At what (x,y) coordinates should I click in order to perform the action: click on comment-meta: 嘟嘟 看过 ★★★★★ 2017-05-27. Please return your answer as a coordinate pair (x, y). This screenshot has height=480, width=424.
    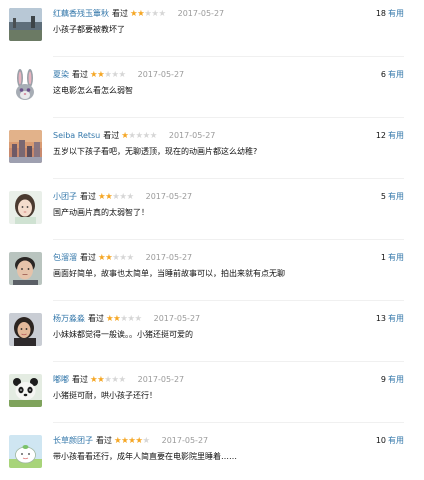
    Looking at the image, I should click on (118, 380).